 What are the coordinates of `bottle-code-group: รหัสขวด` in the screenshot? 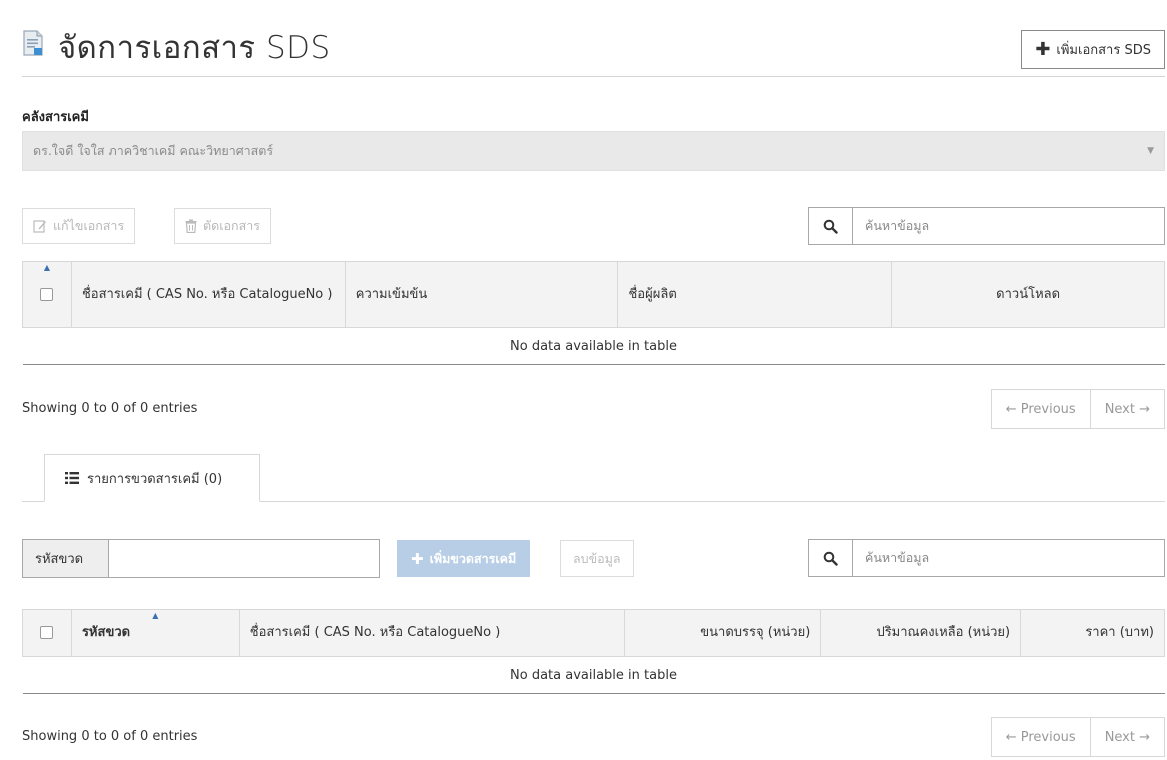 It's located at (201, 558).